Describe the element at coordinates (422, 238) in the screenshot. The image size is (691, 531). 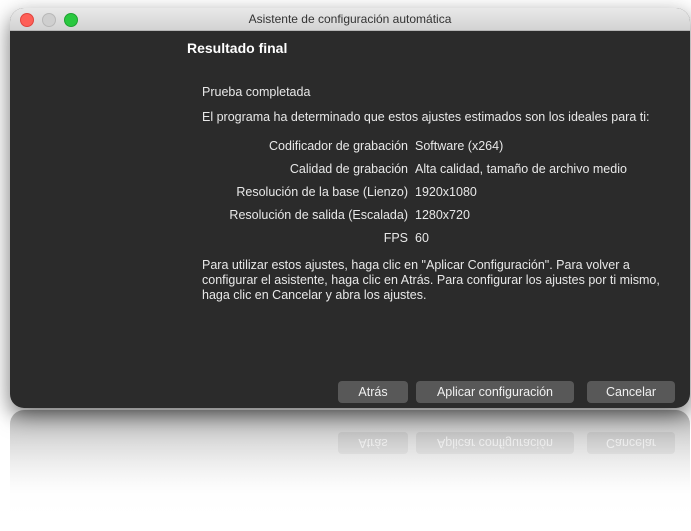
I see `setting-value: 60` at that location.